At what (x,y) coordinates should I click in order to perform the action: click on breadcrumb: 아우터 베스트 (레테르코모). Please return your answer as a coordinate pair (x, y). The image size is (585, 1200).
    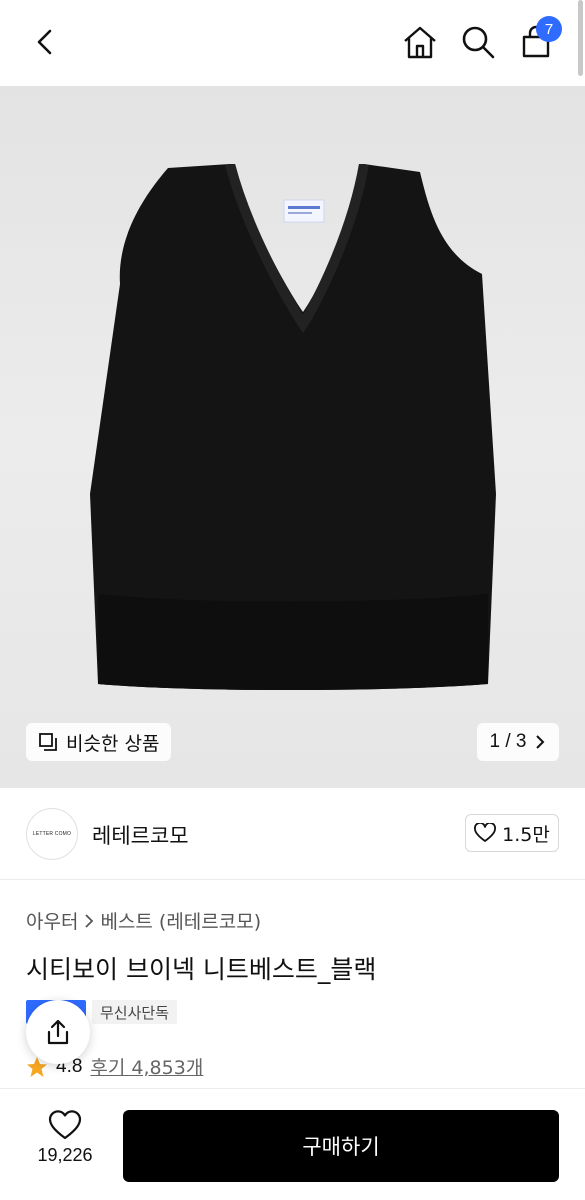
    Looking at the image, I should click on (143, 920).